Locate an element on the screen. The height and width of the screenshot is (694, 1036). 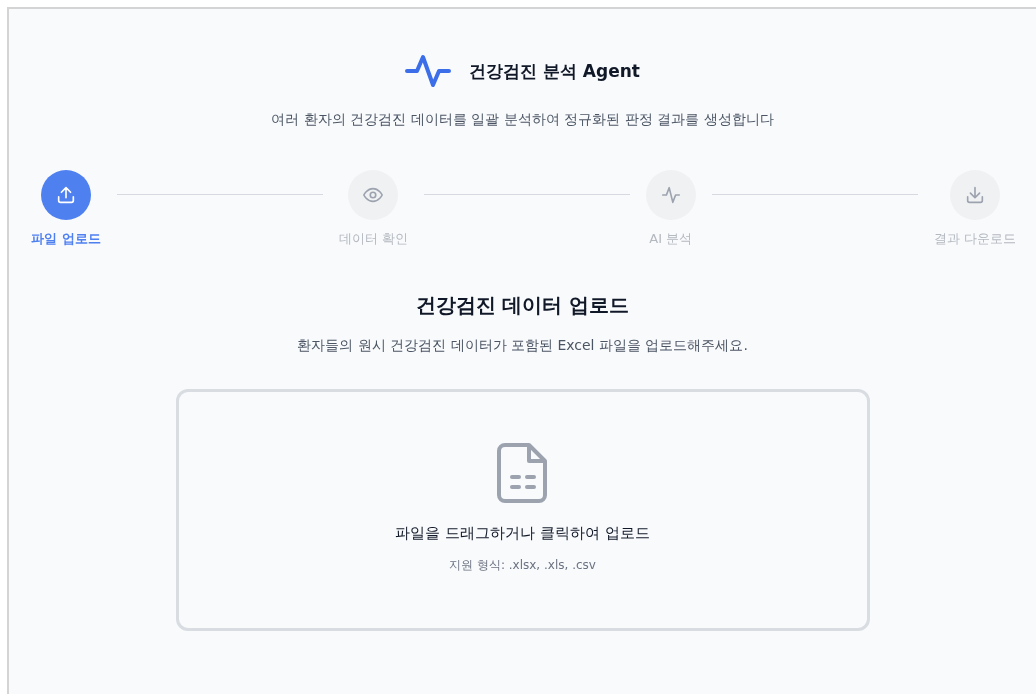
step-label: 데이터 확인 is located at coordinates (373, 239).